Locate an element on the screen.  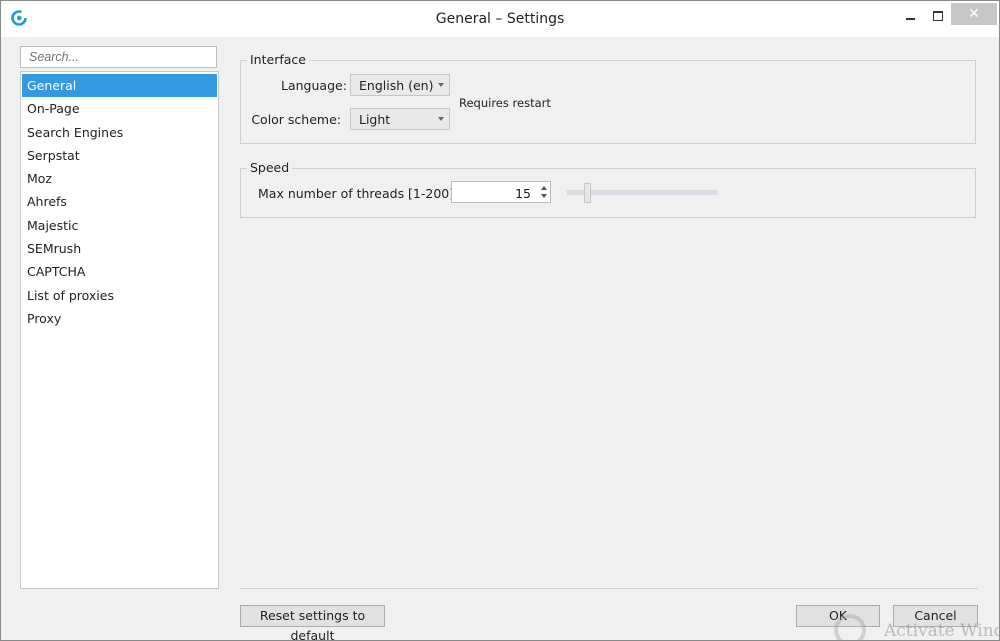
spin-down-icon is located at coordinates (544, 196).